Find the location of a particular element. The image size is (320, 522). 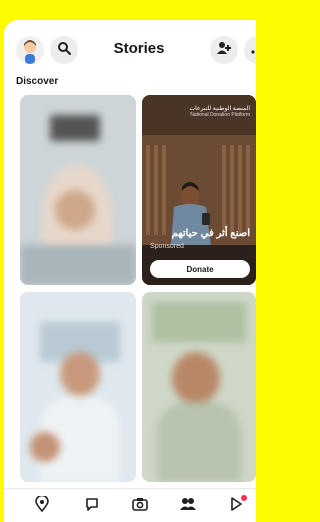

notification-dot is located at coordinates (244, 498).